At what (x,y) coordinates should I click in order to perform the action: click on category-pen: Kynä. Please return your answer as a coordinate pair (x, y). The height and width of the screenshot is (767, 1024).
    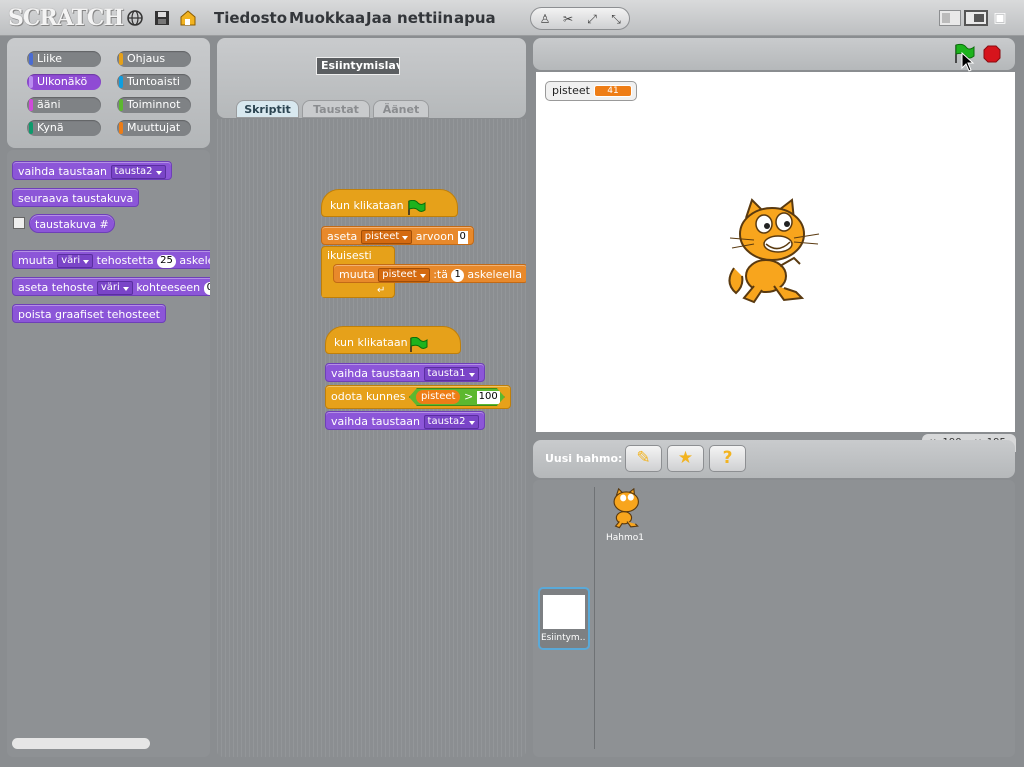
    Looking at the image, I should click on (64, 128).